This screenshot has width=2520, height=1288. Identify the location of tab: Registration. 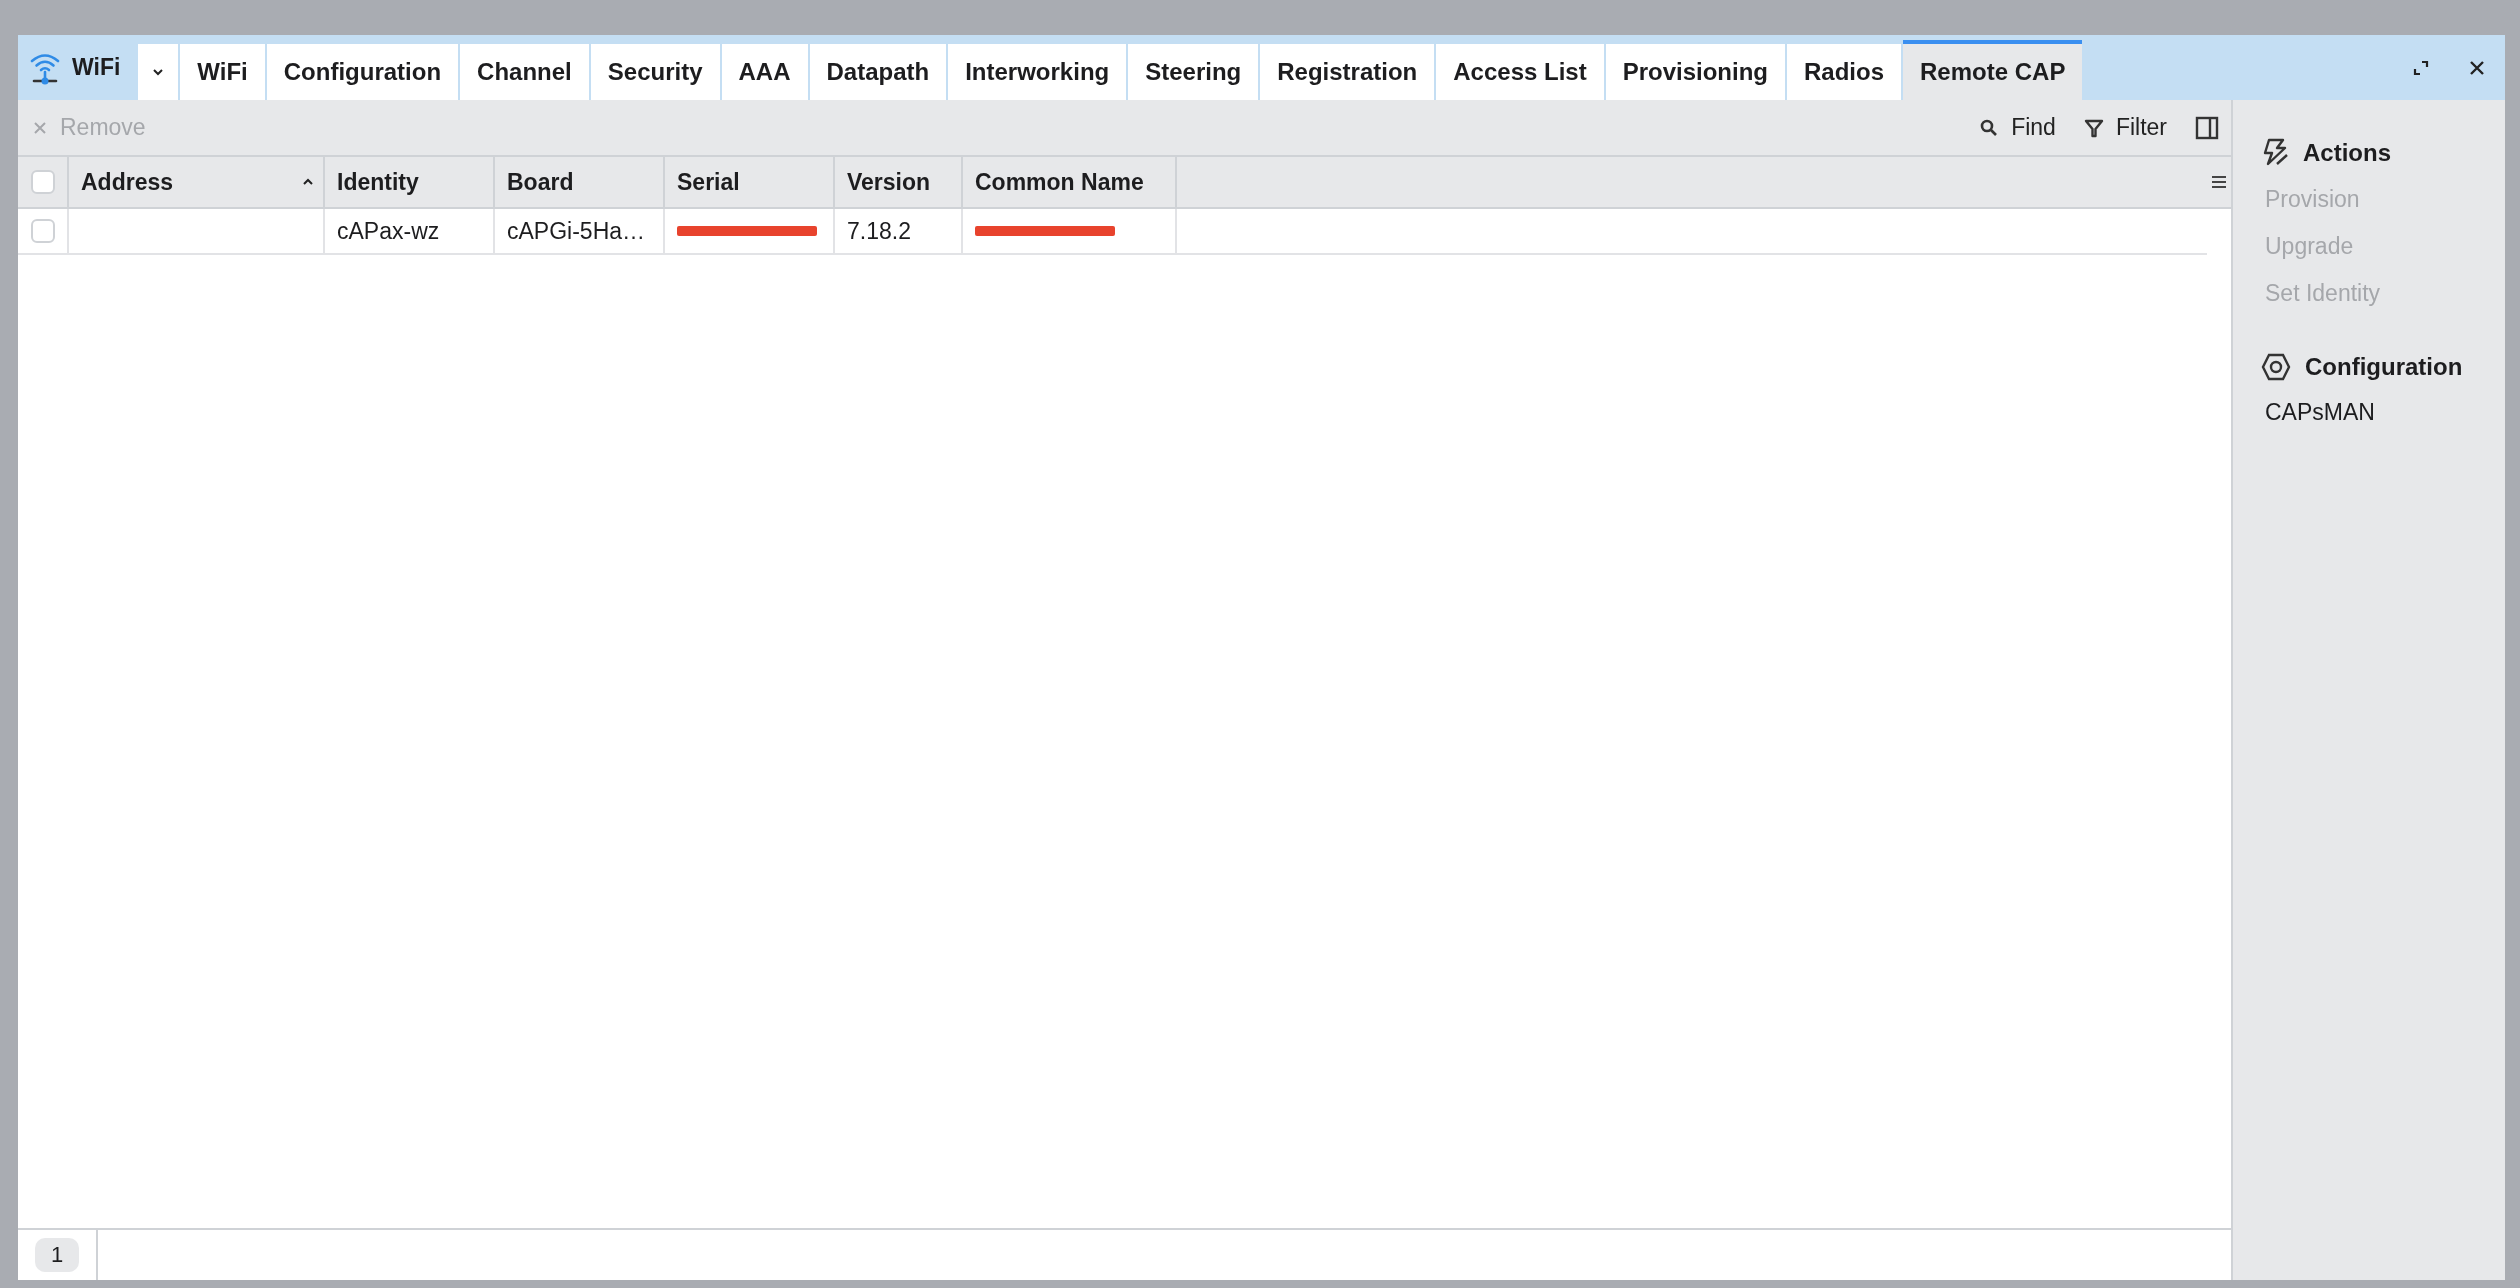
(1347, 72).